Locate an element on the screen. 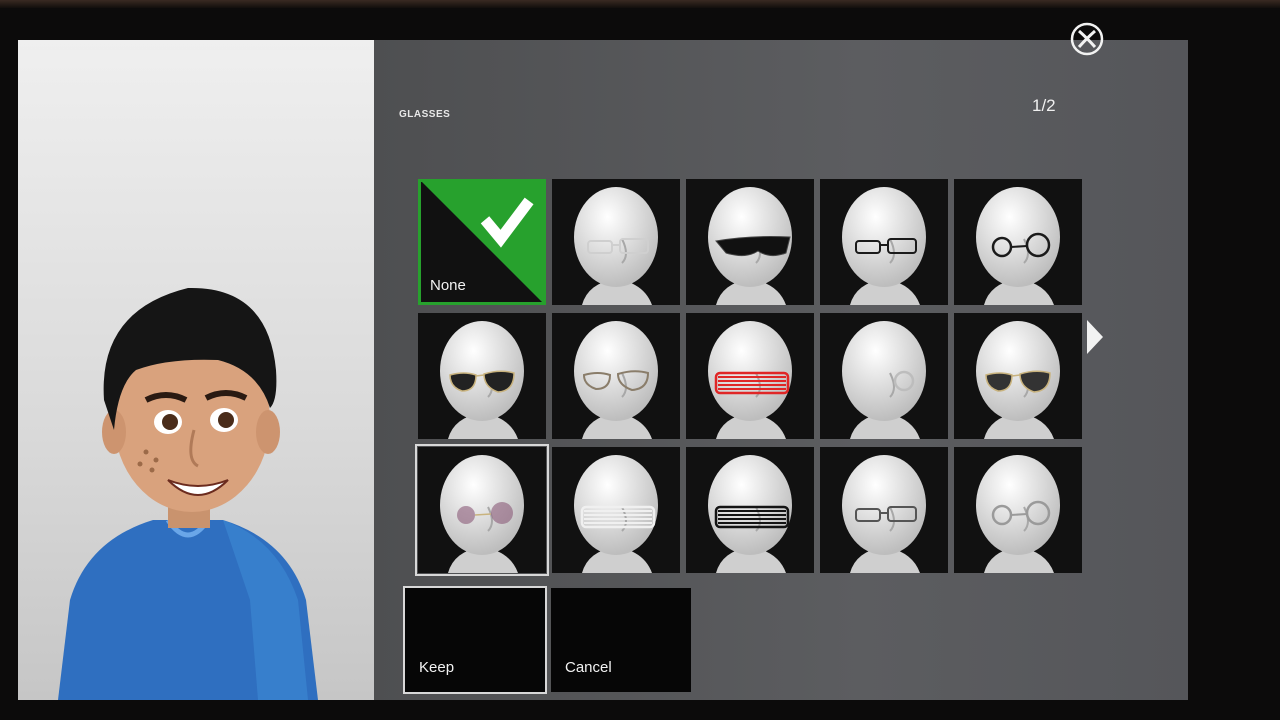 The image size is (1280, 720). chevron-right-icon is located at coordinates (1095, 337).